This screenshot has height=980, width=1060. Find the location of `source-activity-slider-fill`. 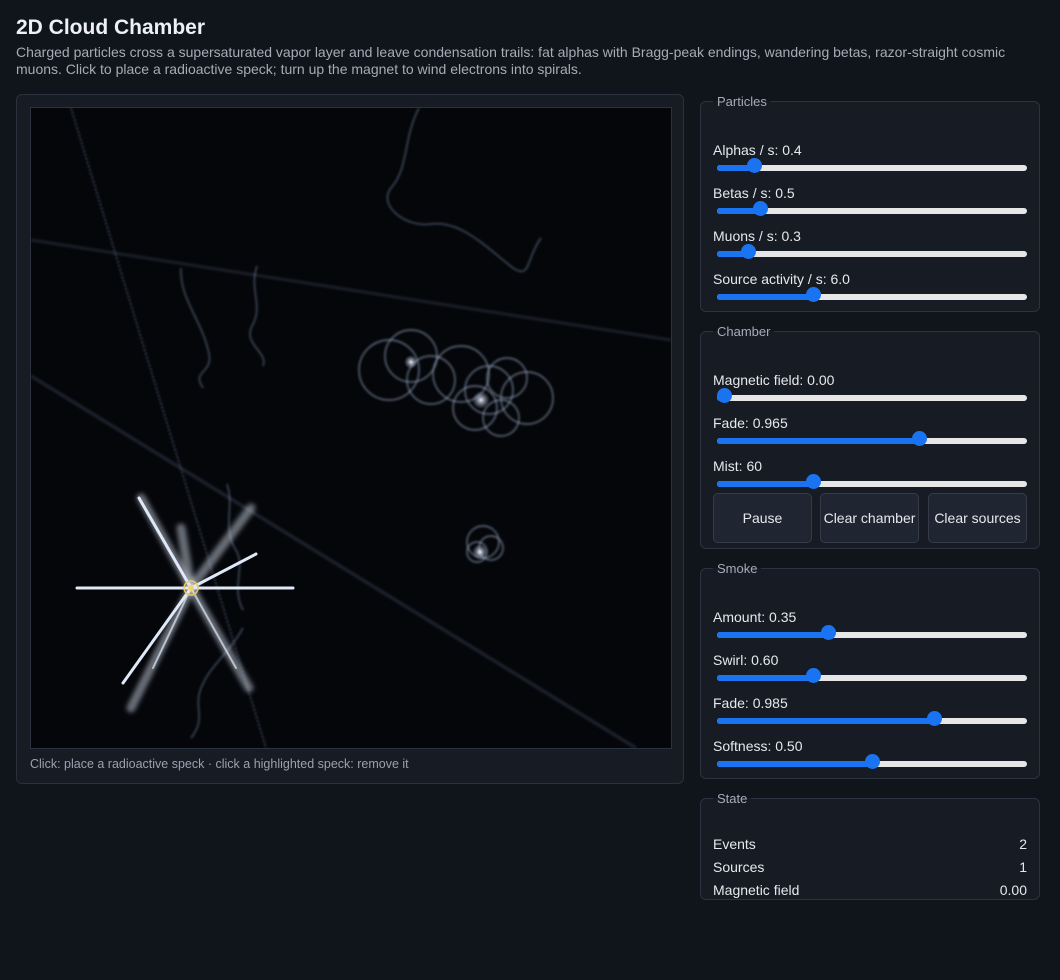

source-activity-slider-fill is located at coordinates (765, 297).